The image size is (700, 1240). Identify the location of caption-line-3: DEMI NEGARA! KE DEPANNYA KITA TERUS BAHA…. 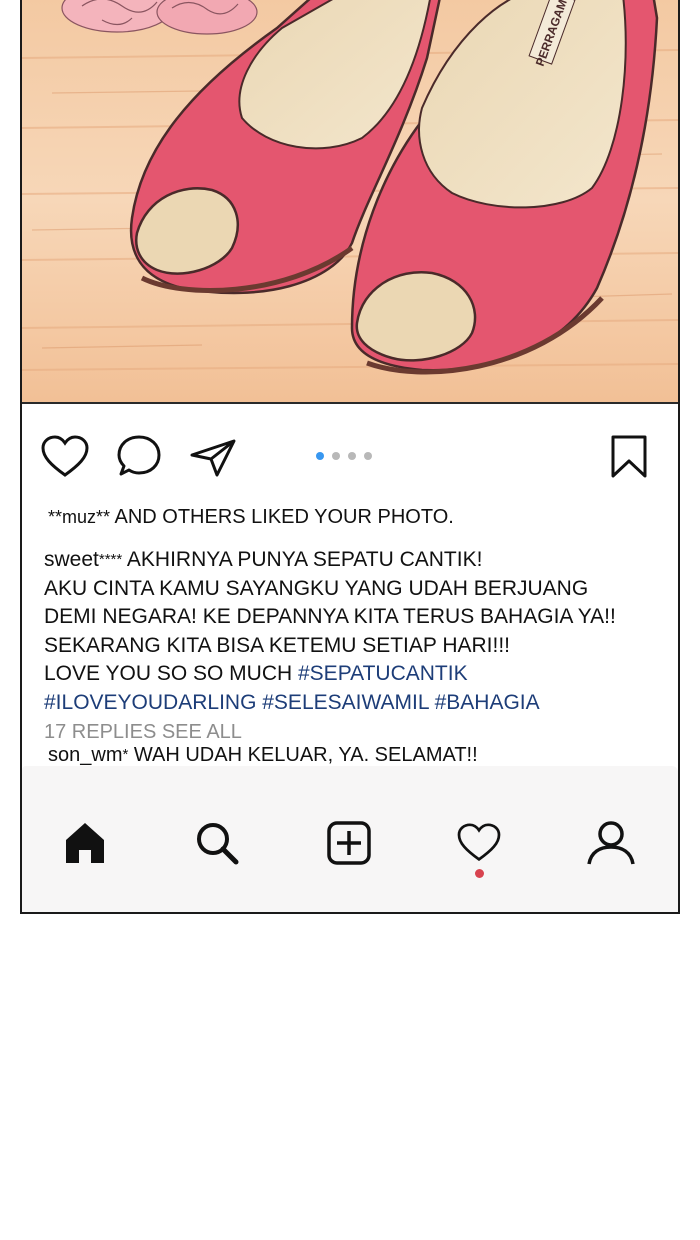
(330, 617).